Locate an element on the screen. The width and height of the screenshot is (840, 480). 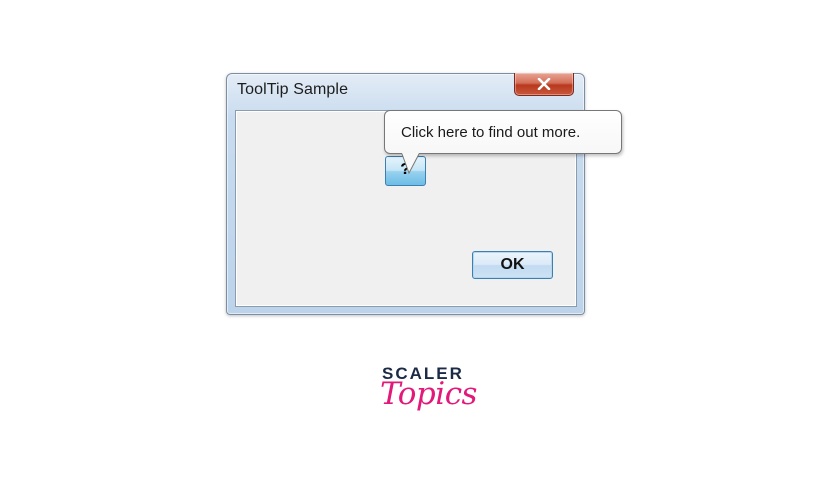
window-title: ToolTip Sample is located at coordinates (293, 89).